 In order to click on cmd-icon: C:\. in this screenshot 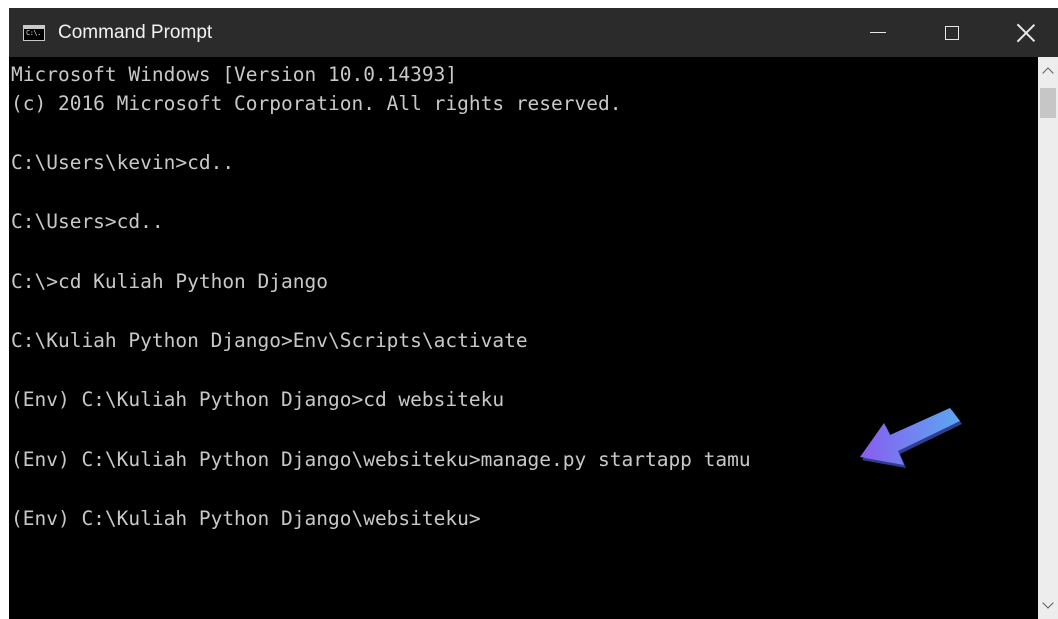, I will do `click(34, 33)`.